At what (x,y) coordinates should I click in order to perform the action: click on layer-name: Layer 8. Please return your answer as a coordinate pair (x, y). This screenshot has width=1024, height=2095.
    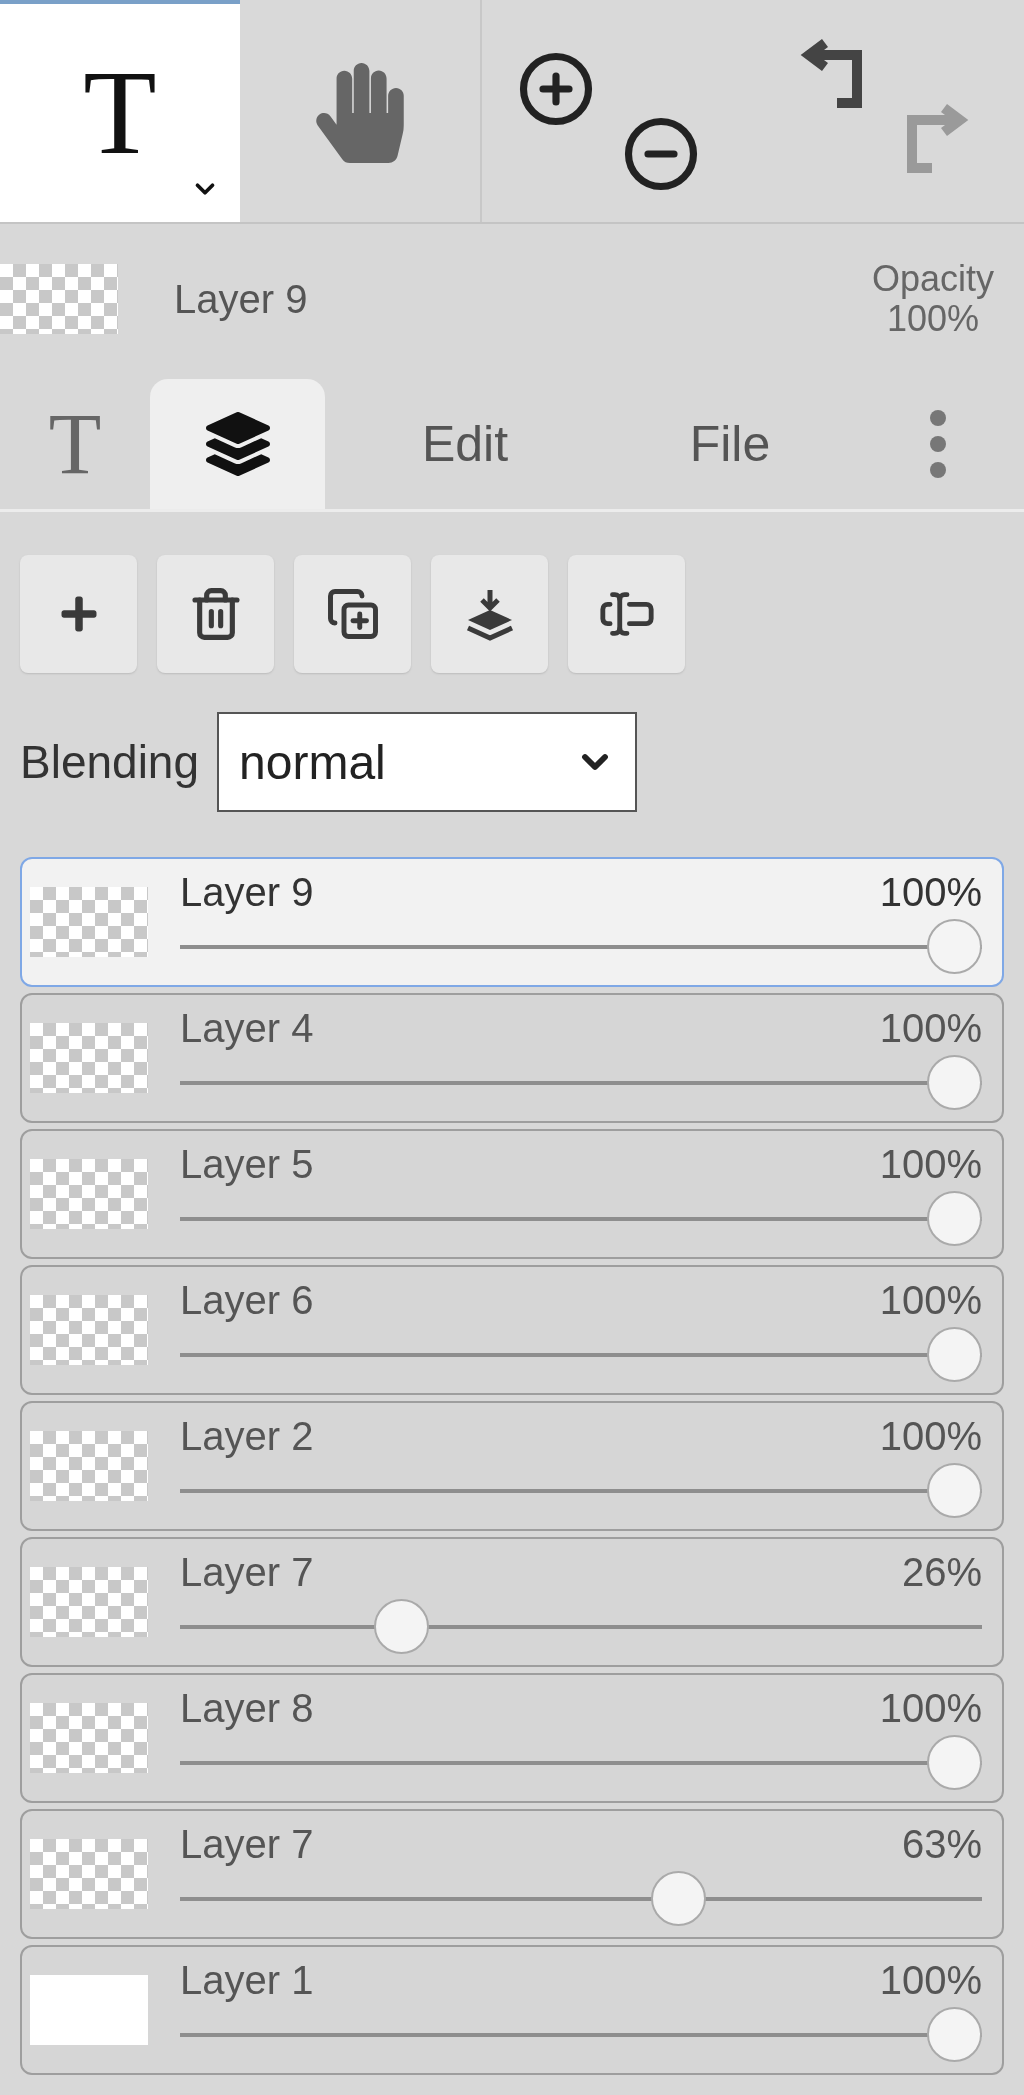
    Looking at the image, I should click on (247, 1708).